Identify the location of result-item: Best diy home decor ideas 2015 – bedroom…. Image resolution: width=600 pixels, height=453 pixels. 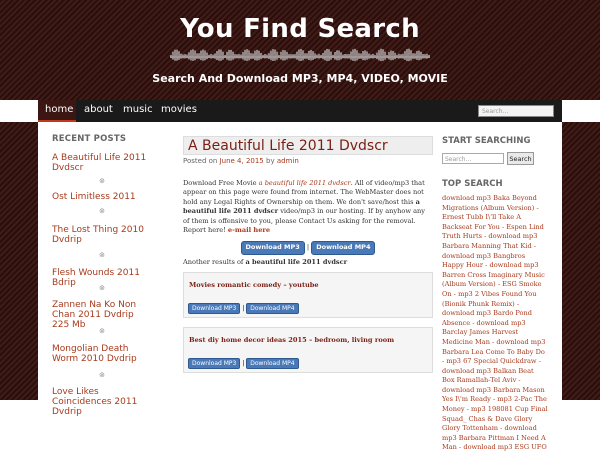
(308, 350).